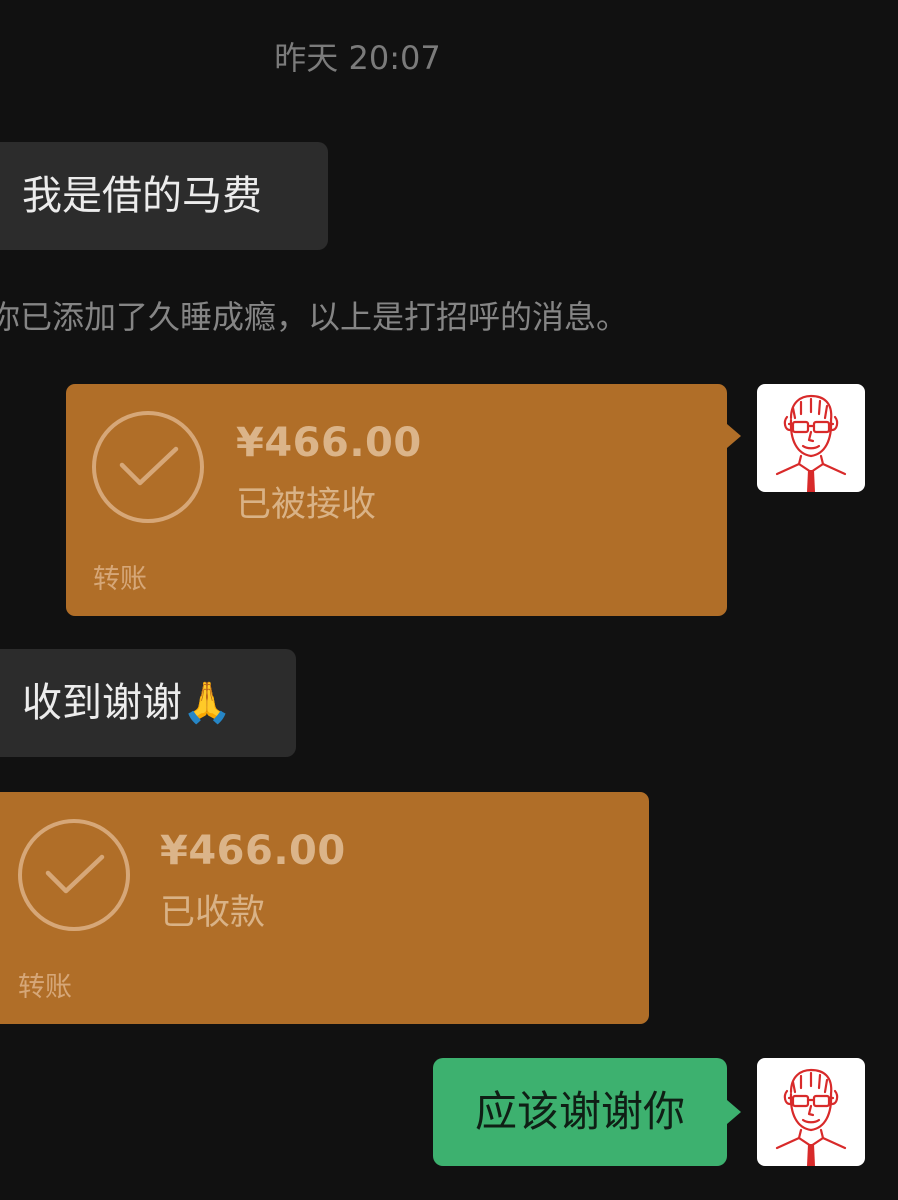  What do you see at coordinates (357, 58) in the screenshot?
I see `chat-timestamp: 昨天 20:07` at bounding box center [357, 58].